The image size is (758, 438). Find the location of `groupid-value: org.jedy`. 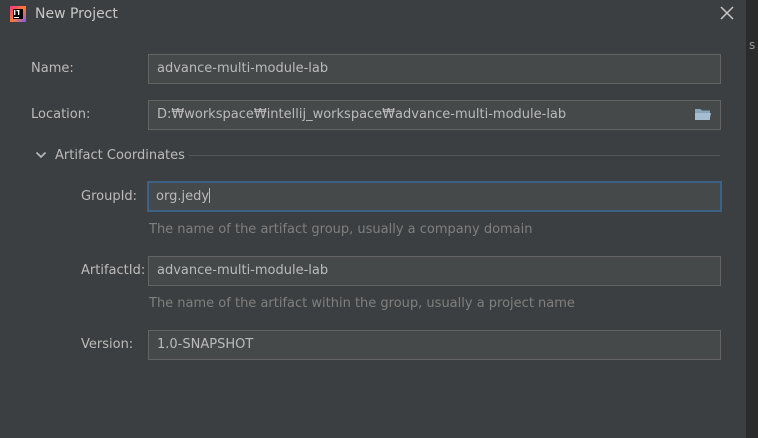

groupid-value: org.jedy is located at coordinates (183, 196).